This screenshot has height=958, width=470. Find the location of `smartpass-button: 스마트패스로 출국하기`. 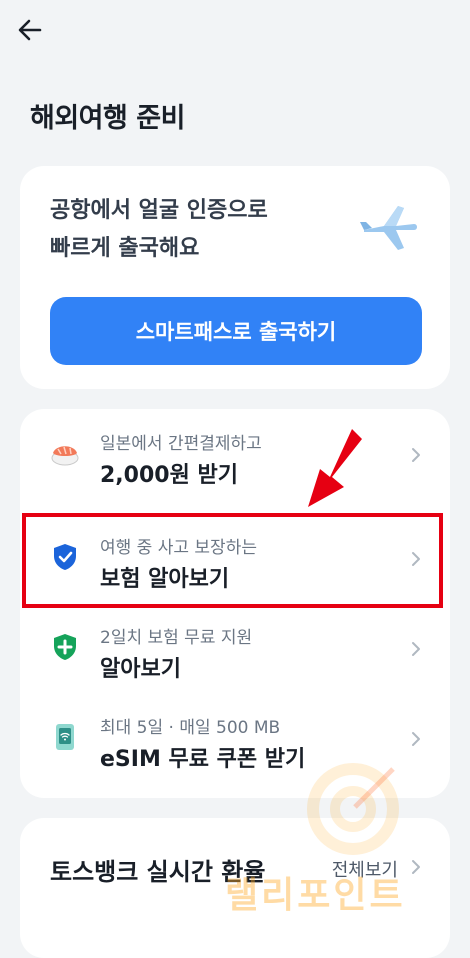

smartpass-button: 스마트패스로 출국하기 is located at coordinates (236, 331).